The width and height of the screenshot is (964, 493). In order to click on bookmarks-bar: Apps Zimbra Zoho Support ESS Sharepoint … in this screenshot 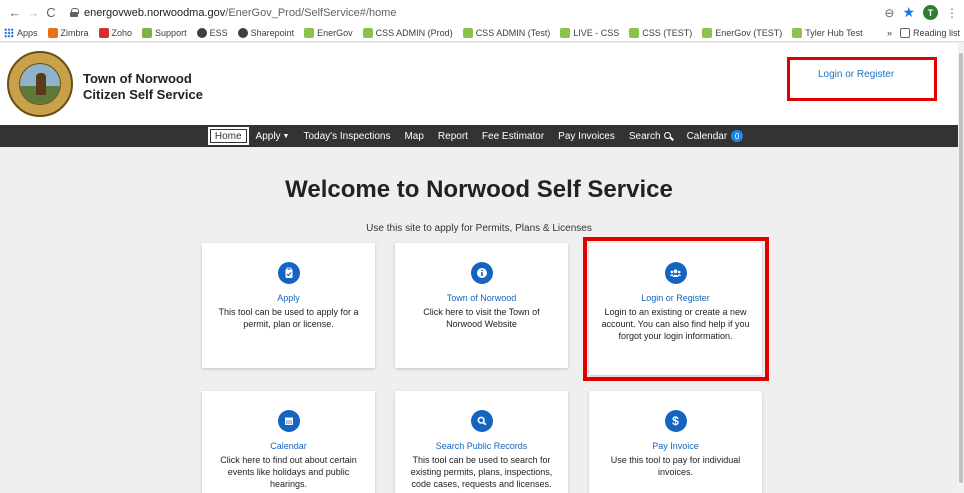, I will do `click(482, 33)`.